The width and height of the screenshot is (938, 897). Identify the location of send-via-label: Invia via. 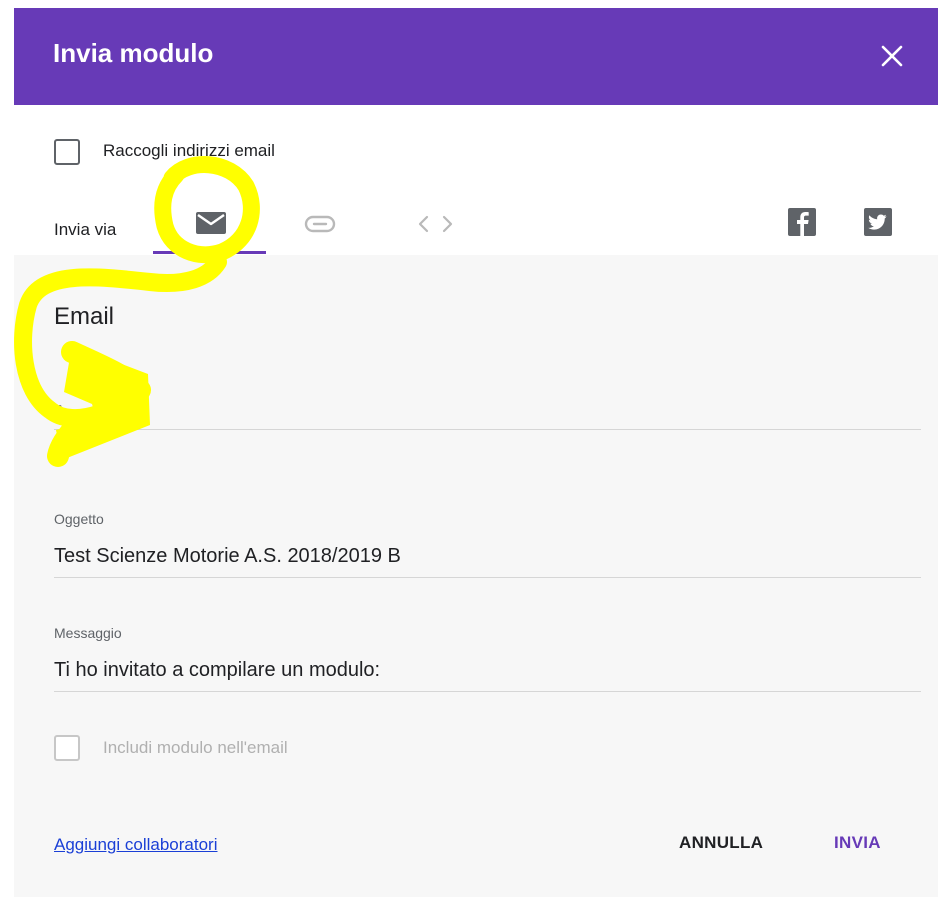
(85, 229).